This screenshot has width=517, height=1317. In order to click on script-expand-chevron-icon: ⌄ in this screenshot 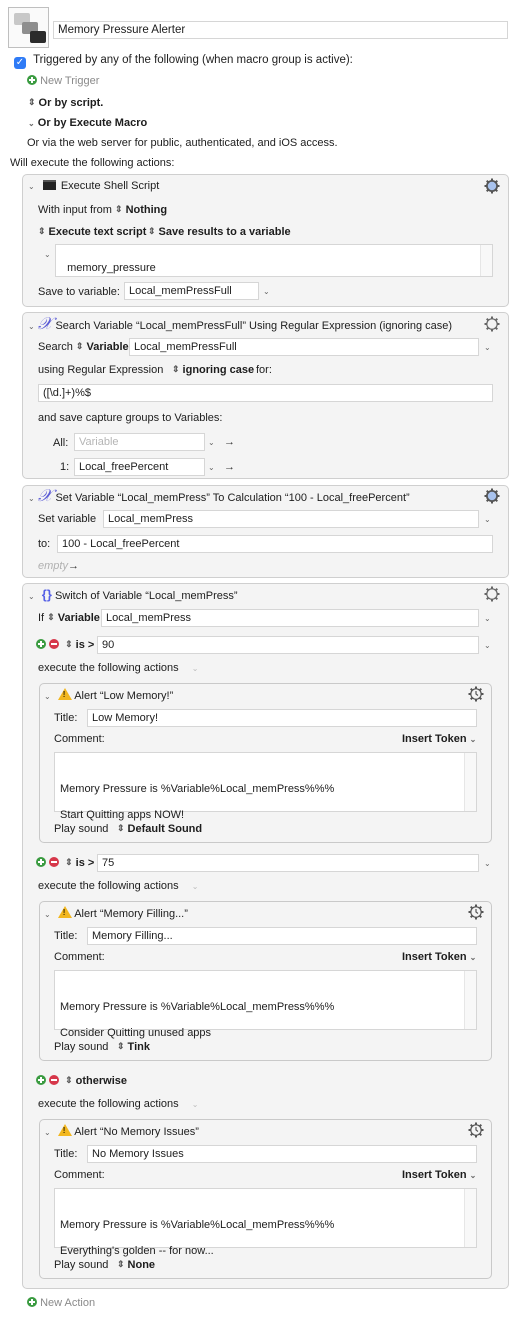, I will do `click(47, 254)`.